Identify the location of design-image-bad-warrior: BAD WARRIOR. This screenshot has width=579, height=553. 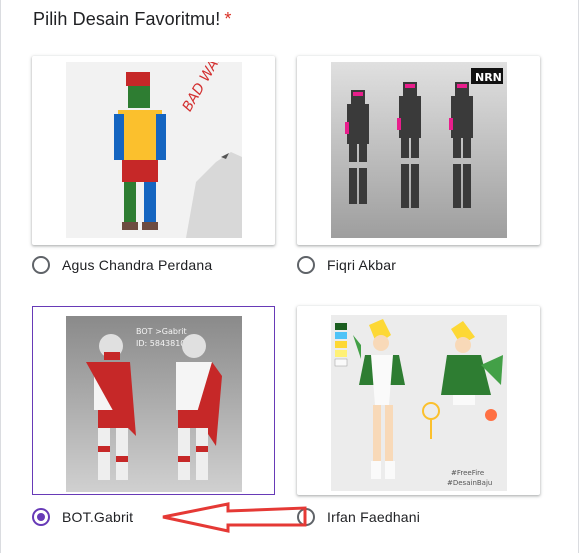
(153, 150).